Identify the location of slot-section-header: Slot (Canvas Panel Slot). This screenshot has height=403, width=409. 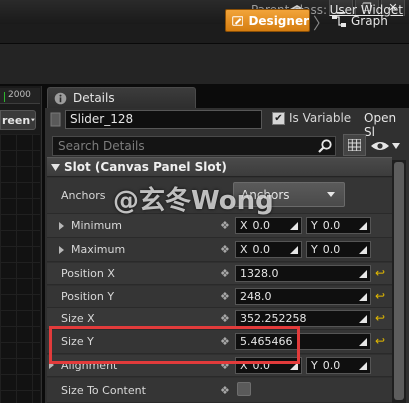
(219, 167).